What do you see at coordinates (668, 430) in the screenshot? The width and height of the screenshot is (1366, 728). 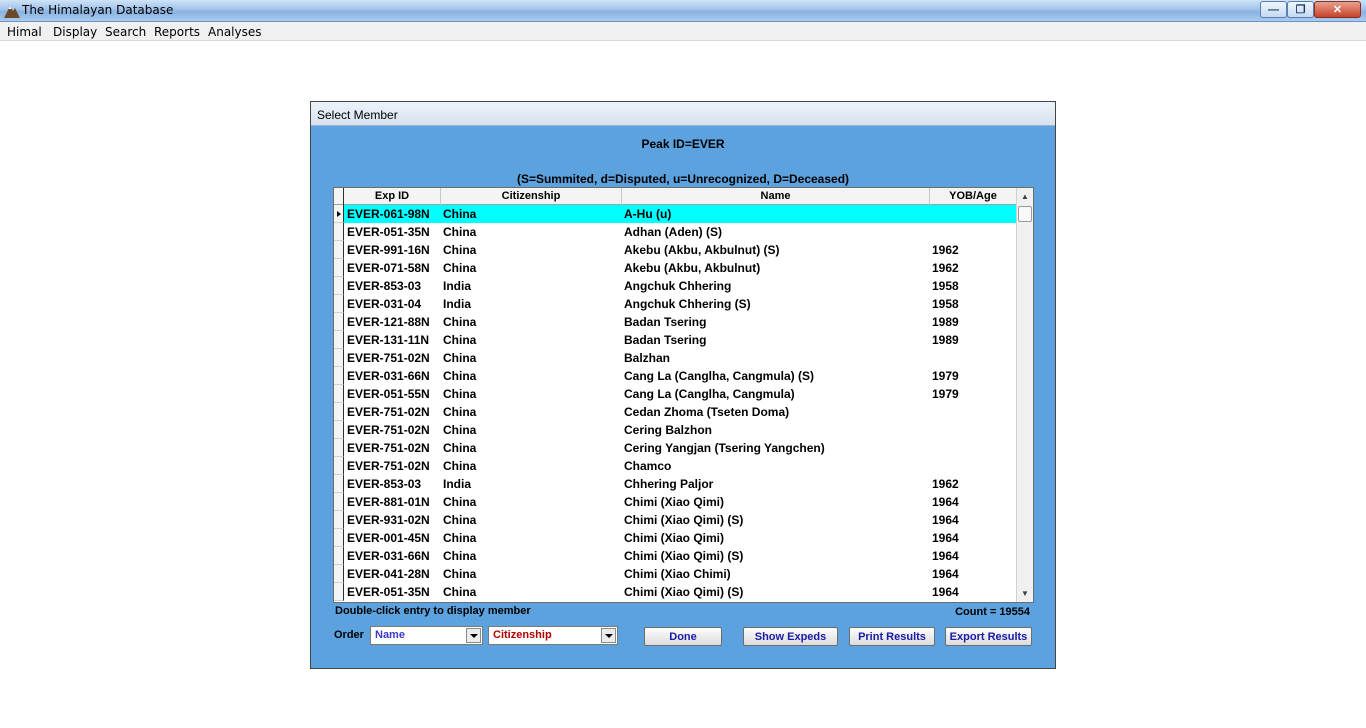 I see `cell-name: Cering Balzhon` at bounding box center [668, 430].